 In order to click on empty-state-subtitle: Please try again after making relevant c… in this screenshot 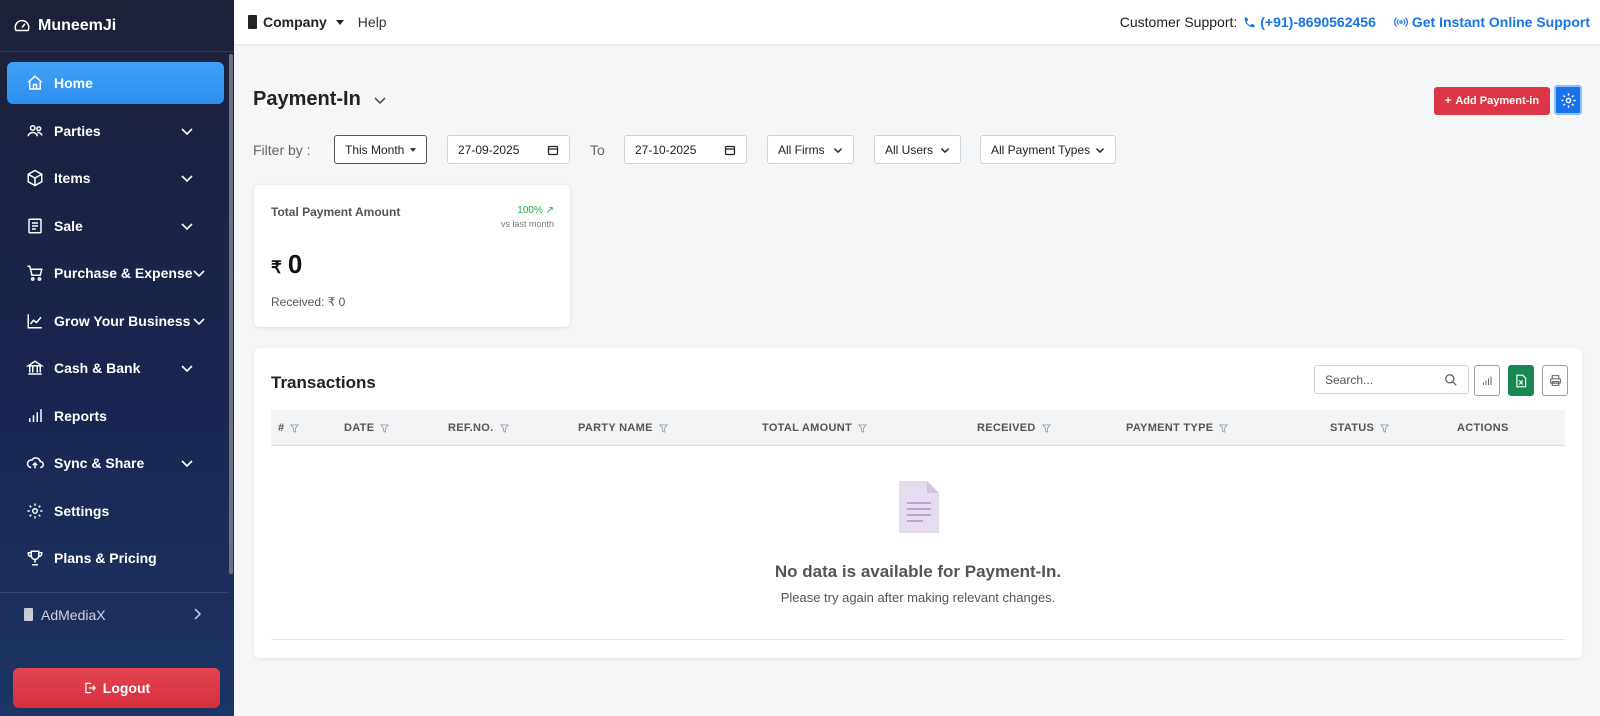, I will do `click(918, 597)`.